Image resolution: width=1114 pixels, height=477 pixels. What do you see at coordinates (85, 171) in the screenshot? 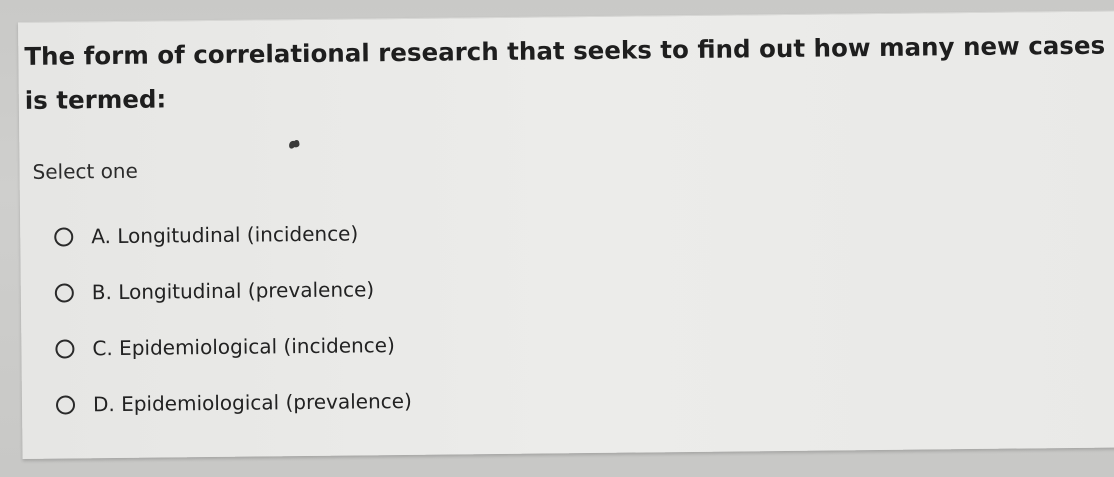
I see `select-one-label: Select one` at bounding box center [85, 171].